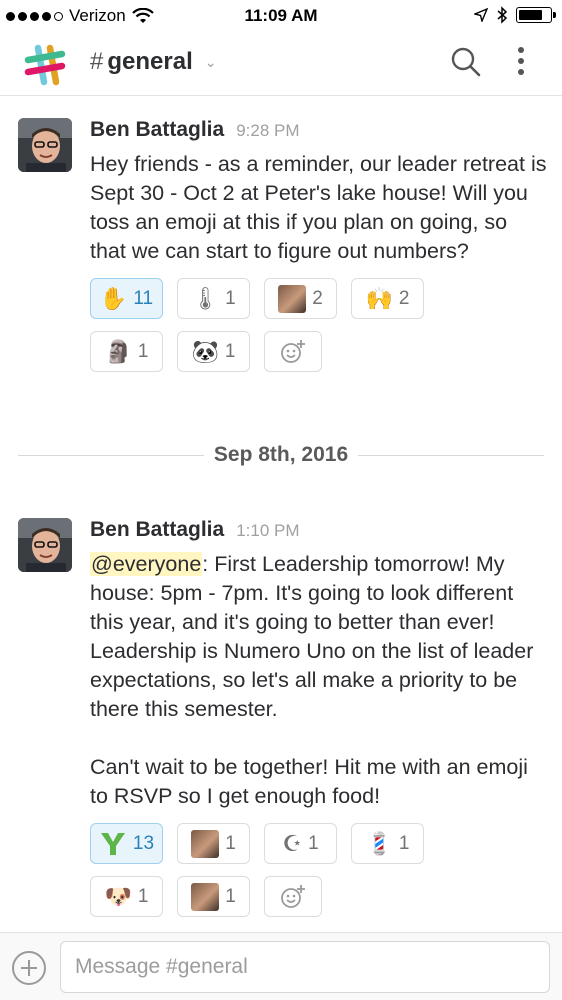 The image size is (562, 1000). I want to click on reaction-chip: ☪ 1, so click(300, 843).